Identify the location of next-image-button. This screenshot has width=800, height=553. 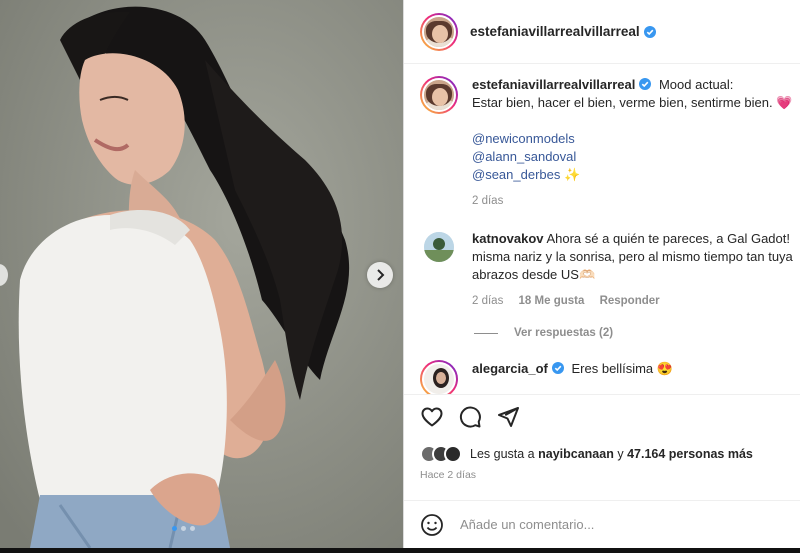
(380, 275).